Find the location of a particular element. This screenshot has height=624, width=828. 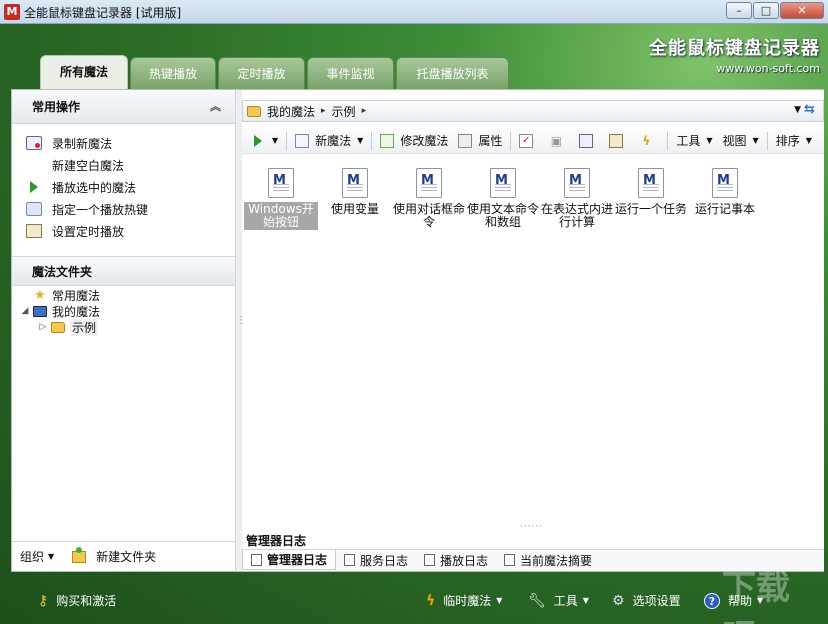

options-button: ⚙ 选项设置 is located at coordinates (646, 600).